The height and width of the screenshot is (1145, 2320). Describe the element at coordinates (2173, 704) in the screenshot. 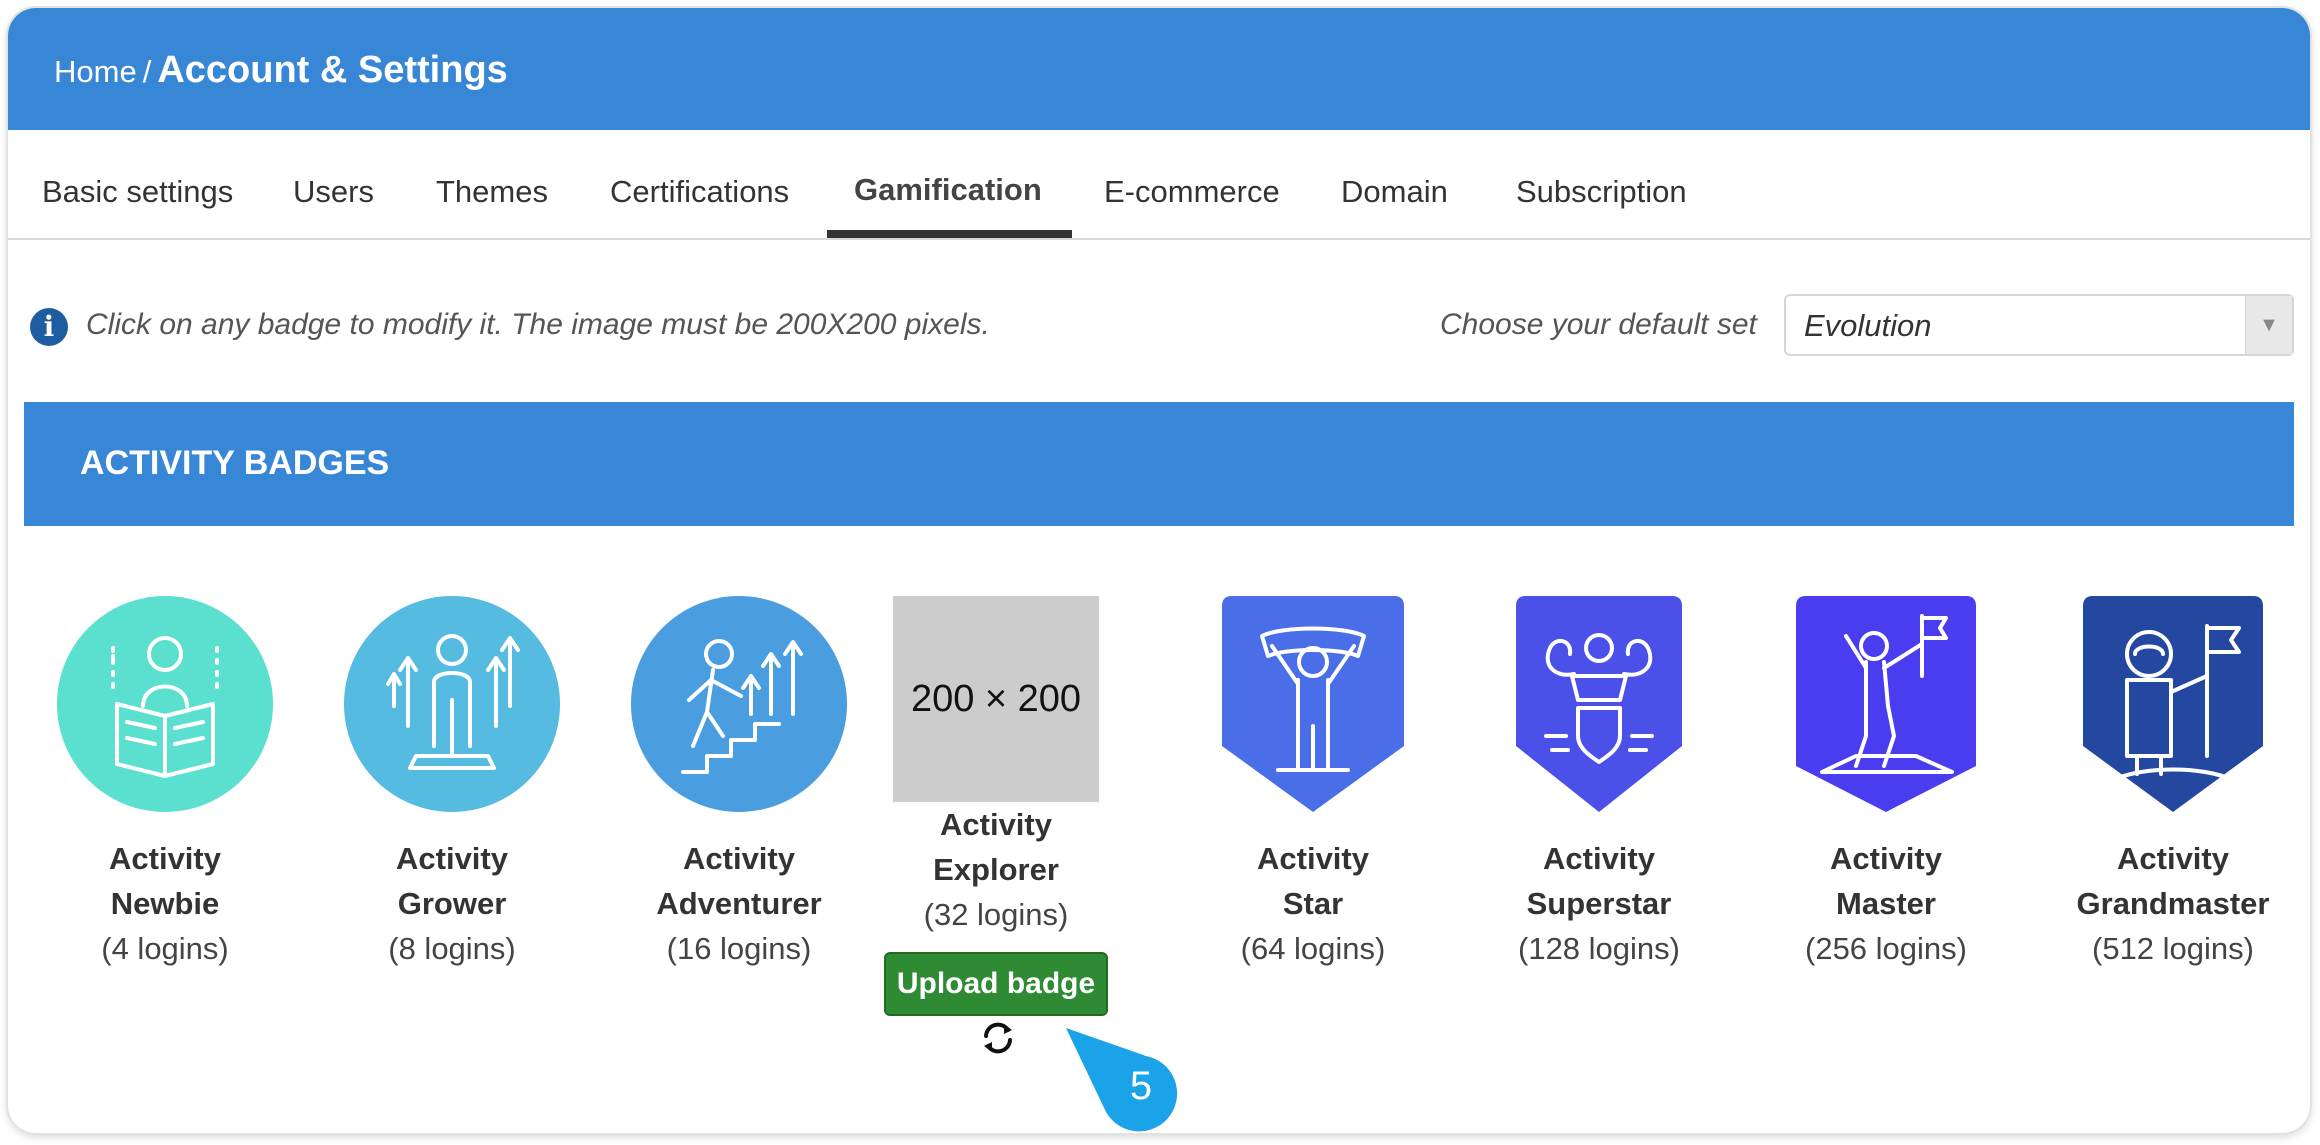

I see `astronaut-icon` at that location.